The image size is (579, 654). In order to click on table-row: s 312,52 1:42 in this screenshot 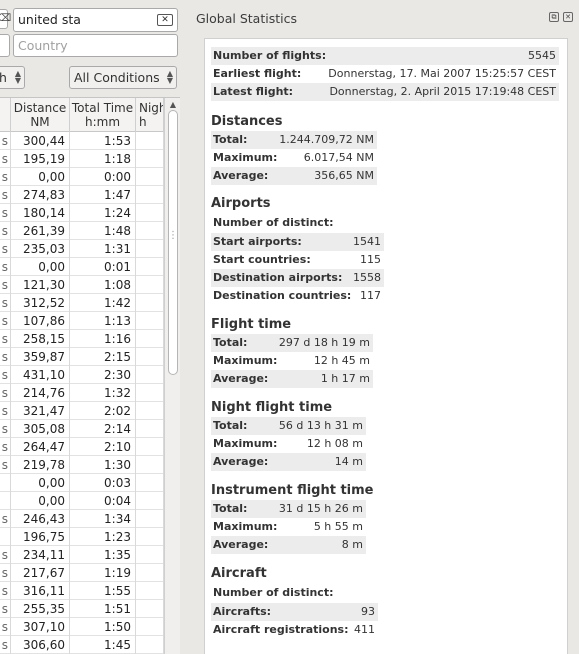, I will do `click(90, 303)`.